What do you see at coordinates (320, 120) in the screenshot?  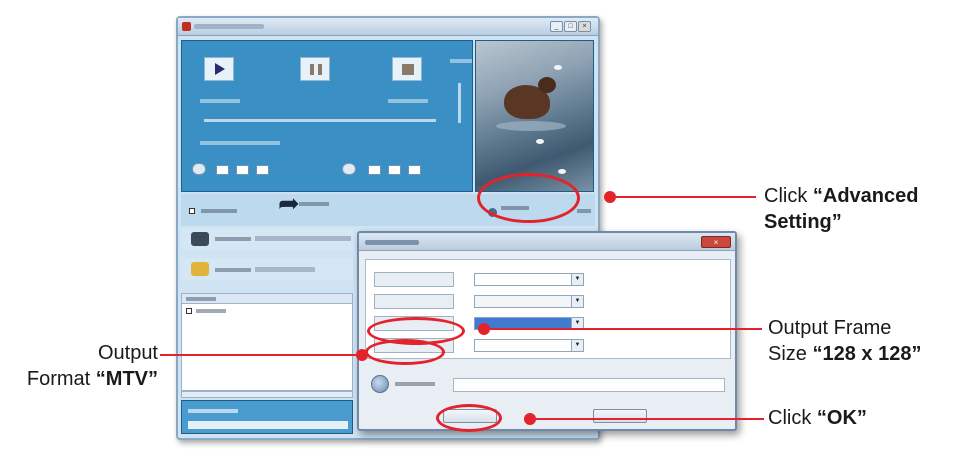 I see `seek-slider` at bounding box center [320, 120].